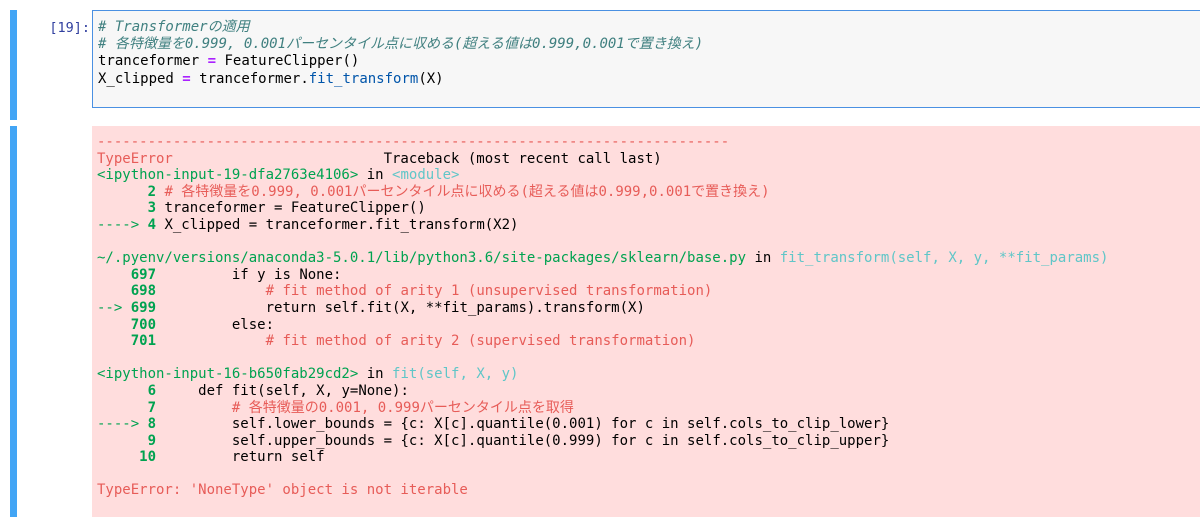 The width and height of the screenshot is (1200, 517). Describe the element at coordinates (253, 274) in the screenshot. I see `line-code: if y is None:` at that location.